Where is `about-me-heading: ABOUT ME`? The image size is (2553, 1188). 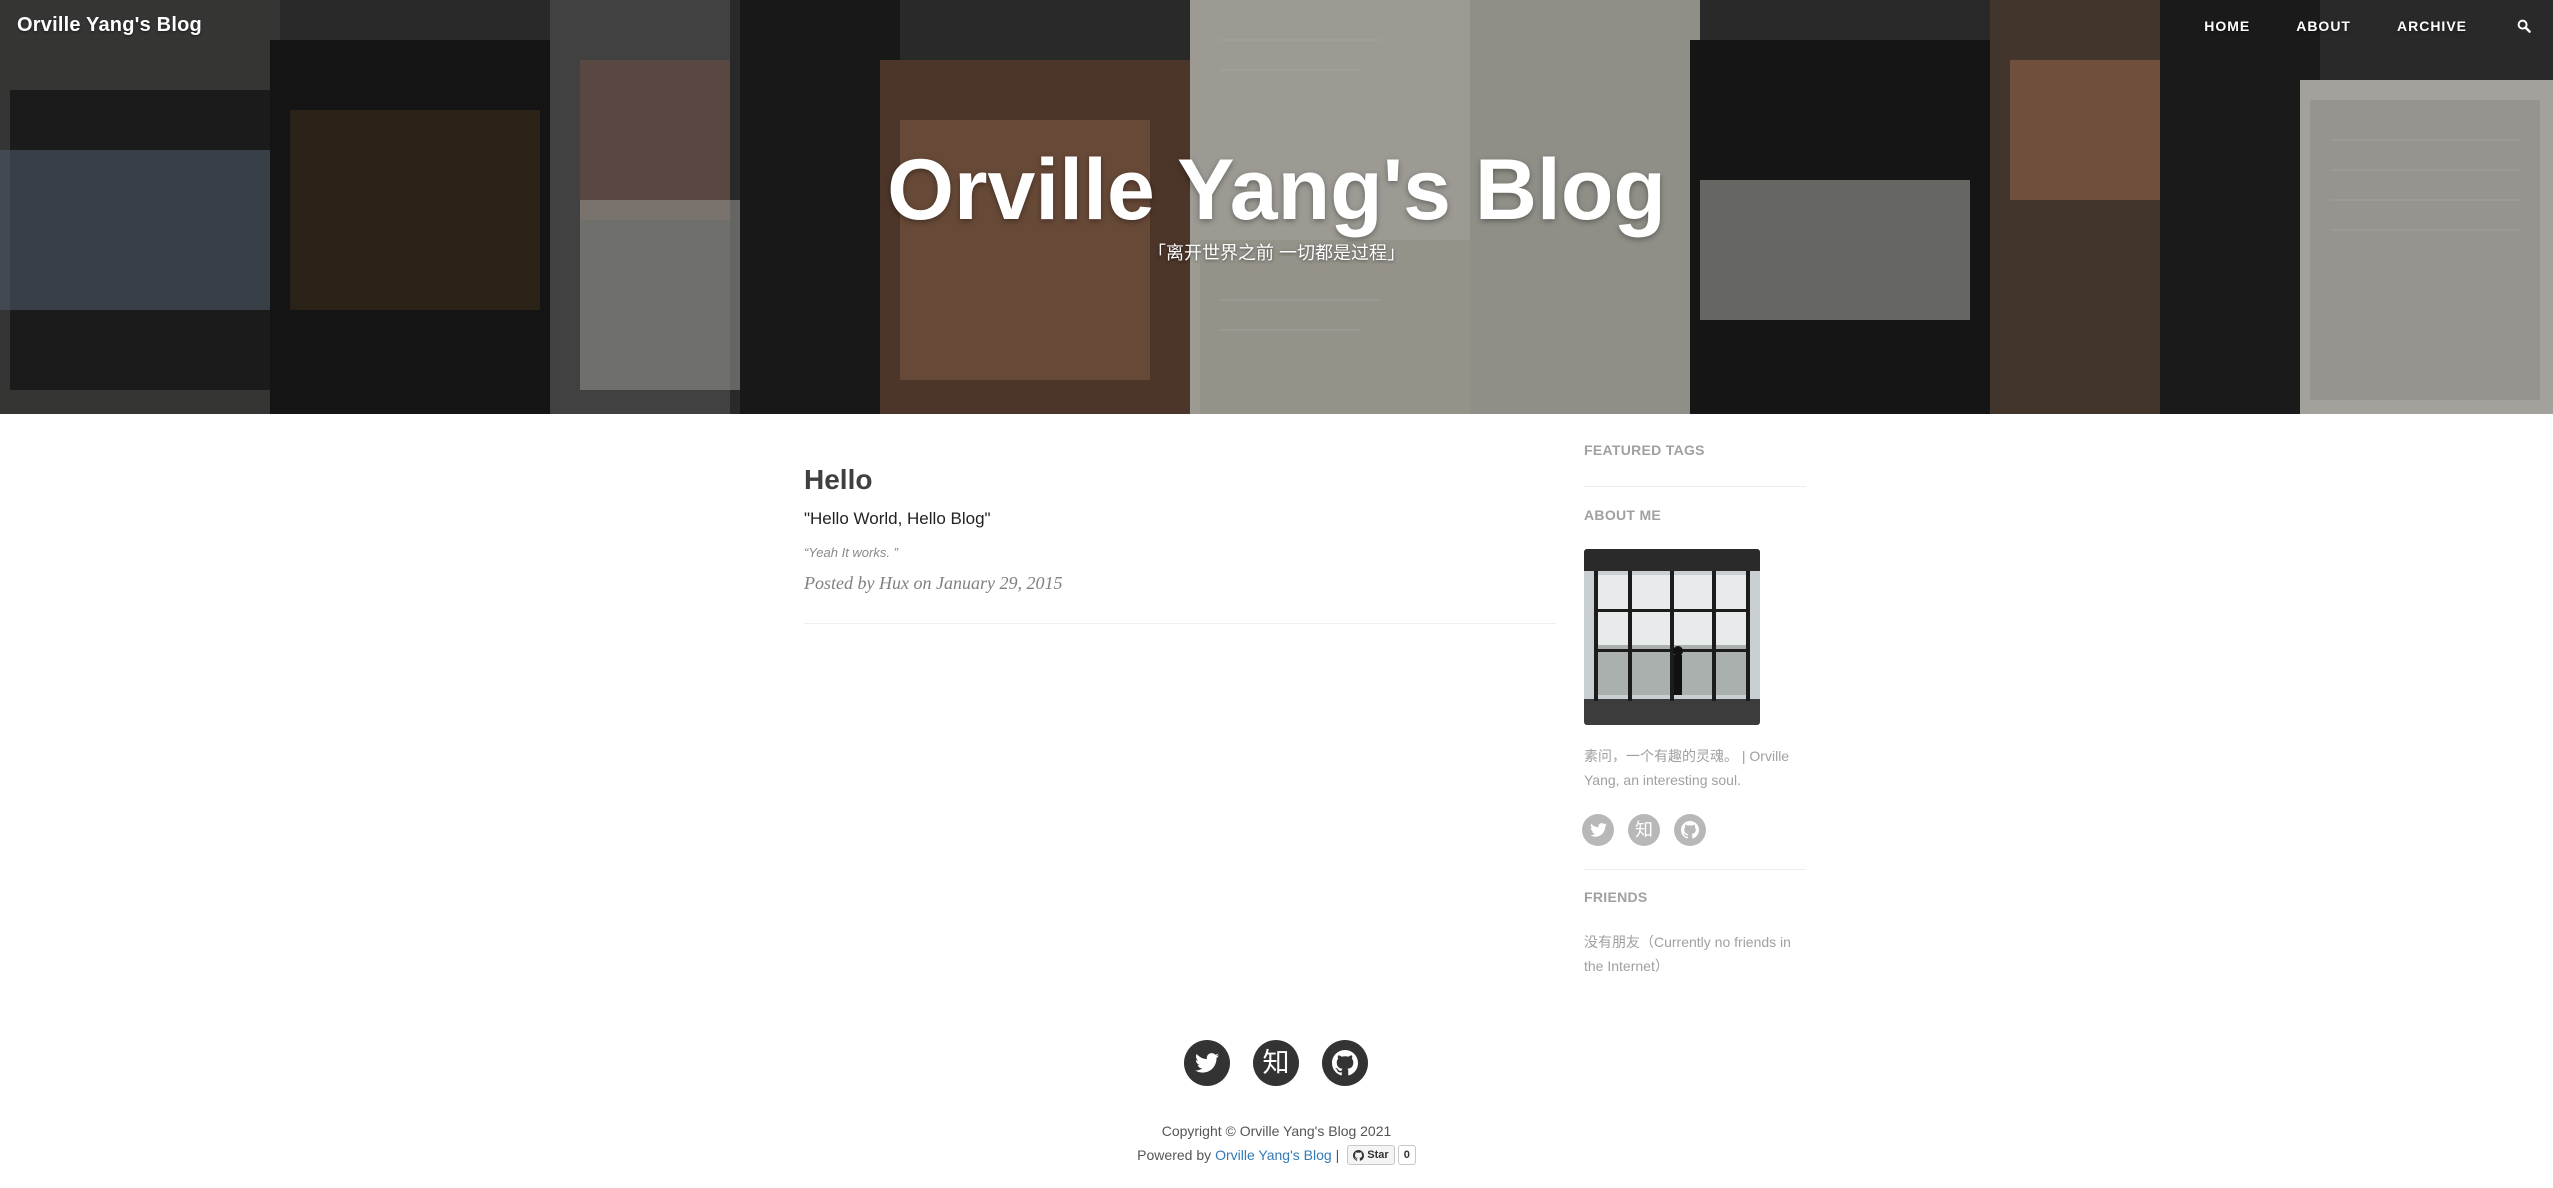 about-me-heading: ABOUT ME is located at coordinates (1623, 515).